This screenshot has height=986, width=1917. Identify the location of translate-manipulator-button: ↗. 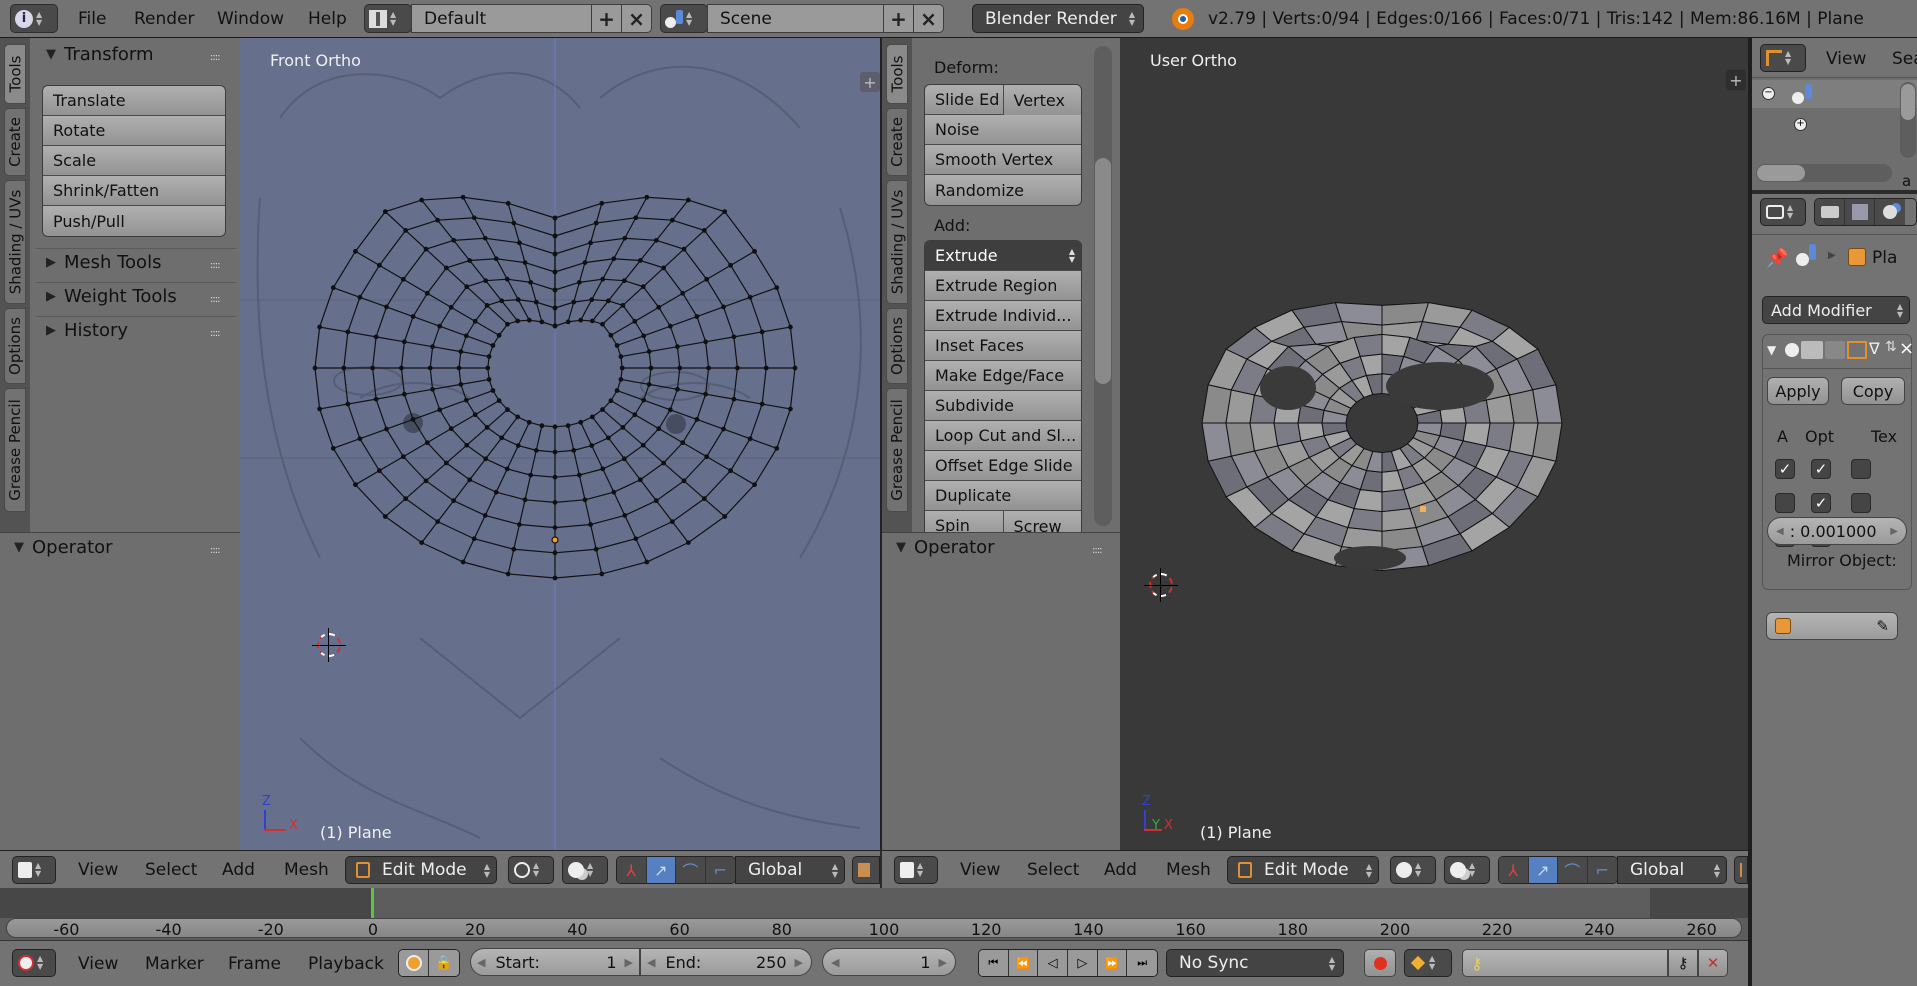
(1543, 870).